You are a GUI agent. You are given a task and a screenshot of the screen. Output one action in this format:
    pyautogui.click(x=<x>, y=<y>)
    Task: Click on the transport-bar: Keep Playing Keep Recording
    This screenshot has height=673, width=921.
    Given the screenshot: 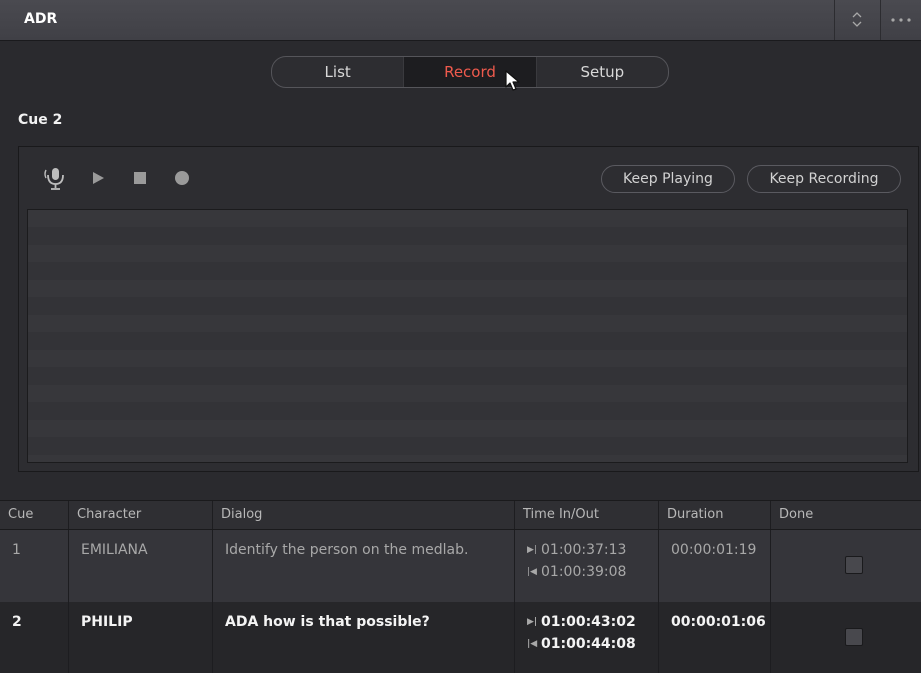 What is the action you would take?
    pyautogui.click(x=468, y=178)
    